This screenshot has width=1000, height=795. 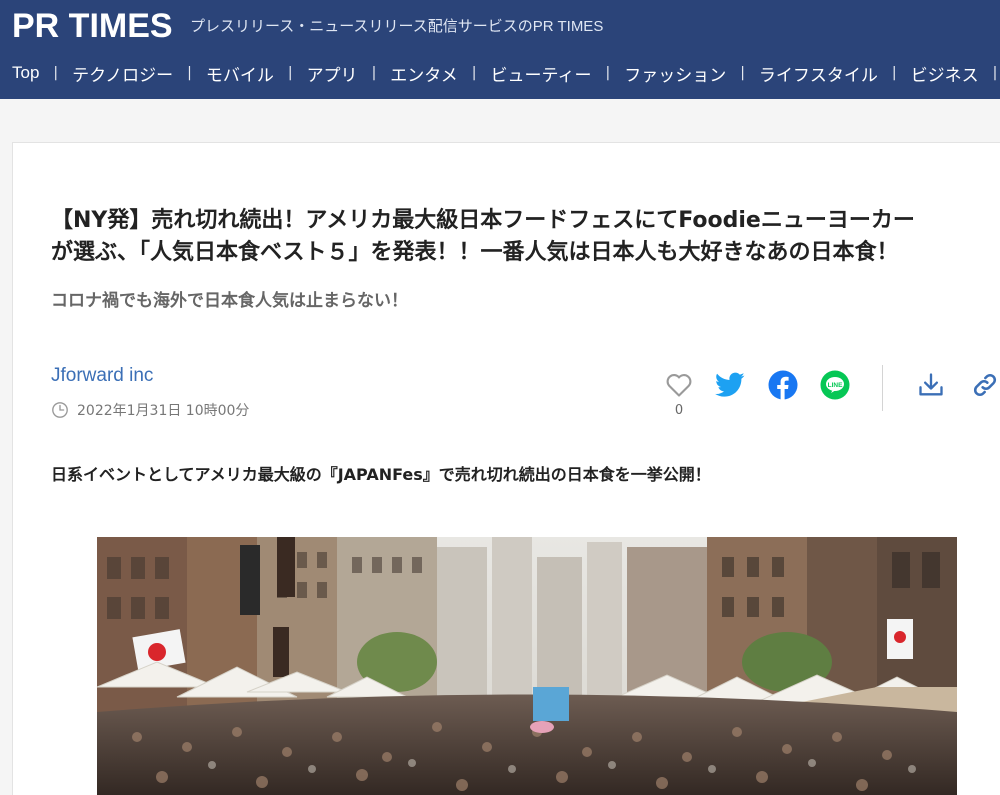 What do you see at coordinates (541, 73) in the screenshot?
I see `nav-item-beauty: ビューティー` at bounding box center [541, 73].